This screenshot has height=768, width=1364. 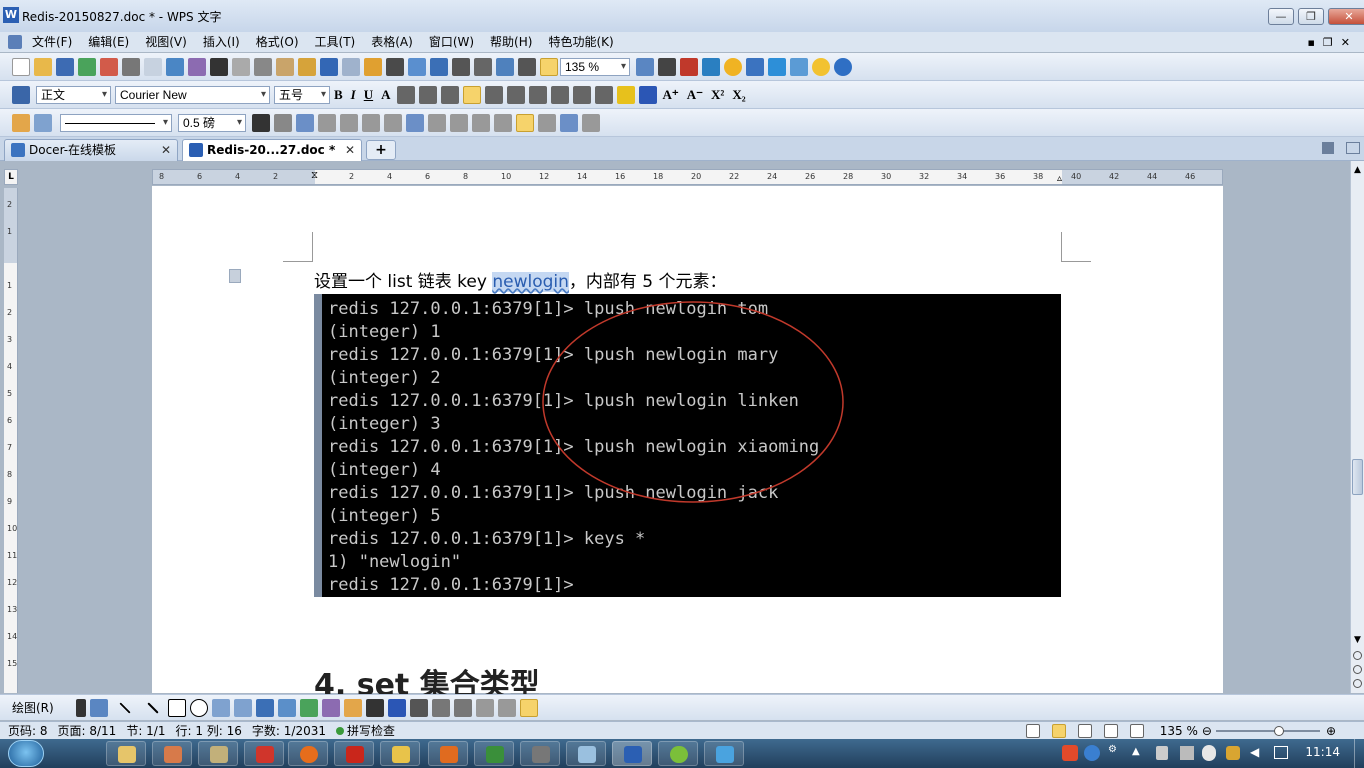 I want to click on copy-icon, so click(x=263, y=66).